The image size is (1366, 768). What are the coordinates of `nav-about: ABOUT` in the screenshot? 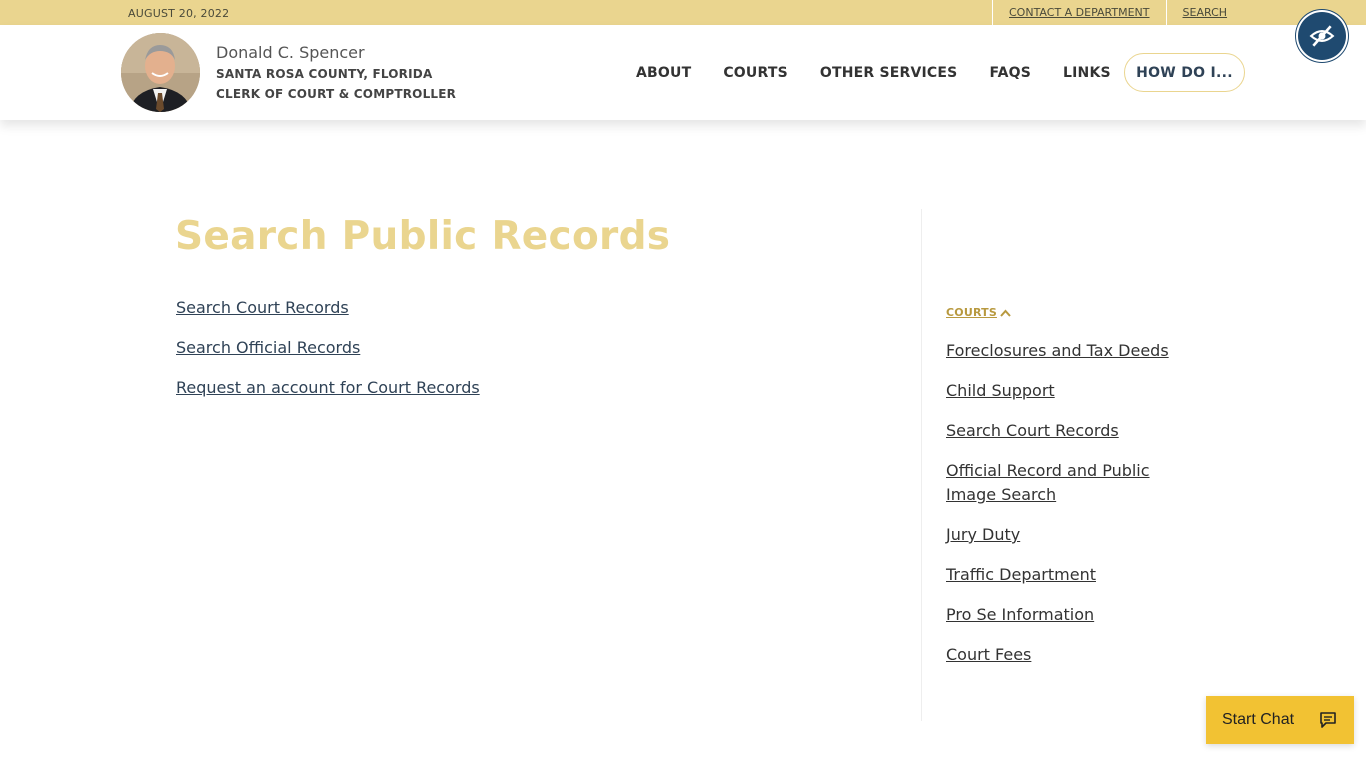 It's located at (663, 73).